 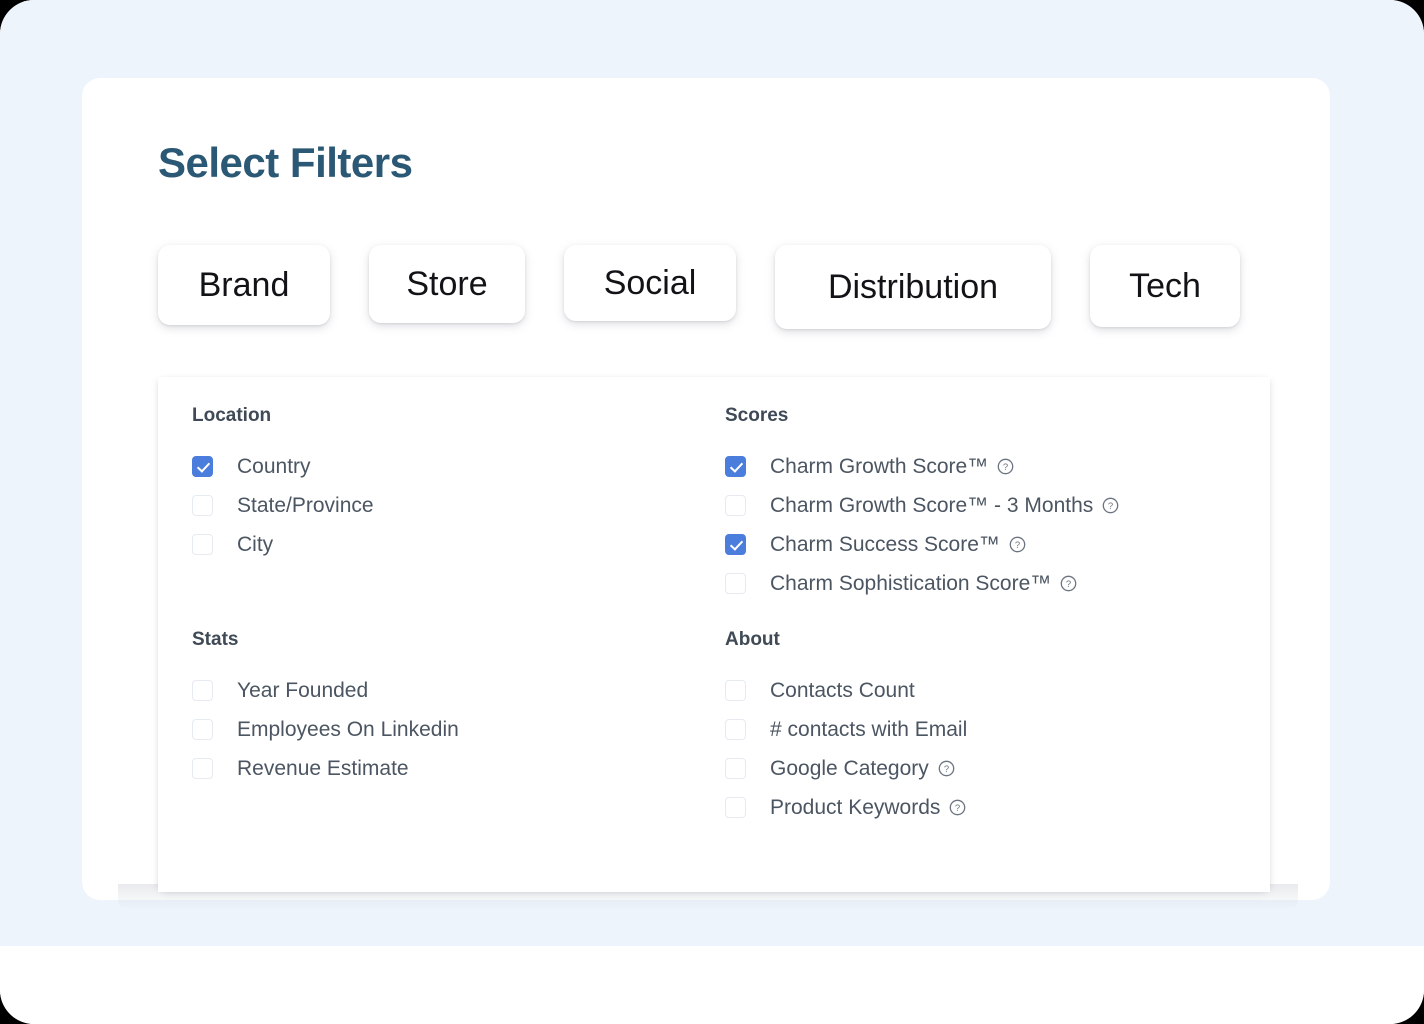 I want to click on filter-option-about-1: # contacts with Email, so click(x=985, y=729).